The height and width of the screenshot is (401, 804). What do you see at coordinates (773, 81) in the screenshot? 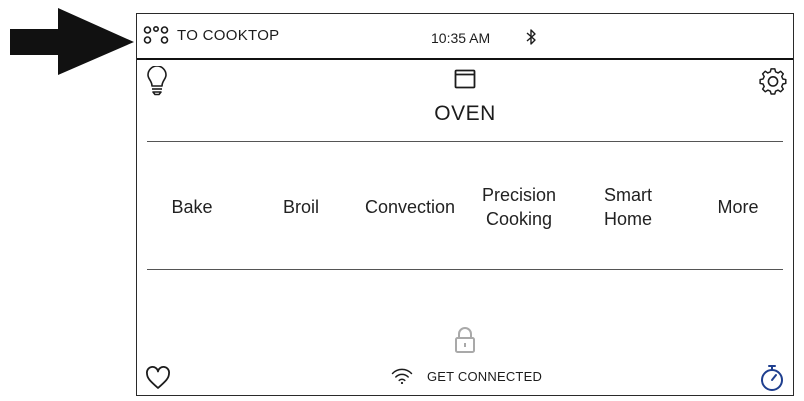
I see `gear-icon` at bounding box center [773, 81].